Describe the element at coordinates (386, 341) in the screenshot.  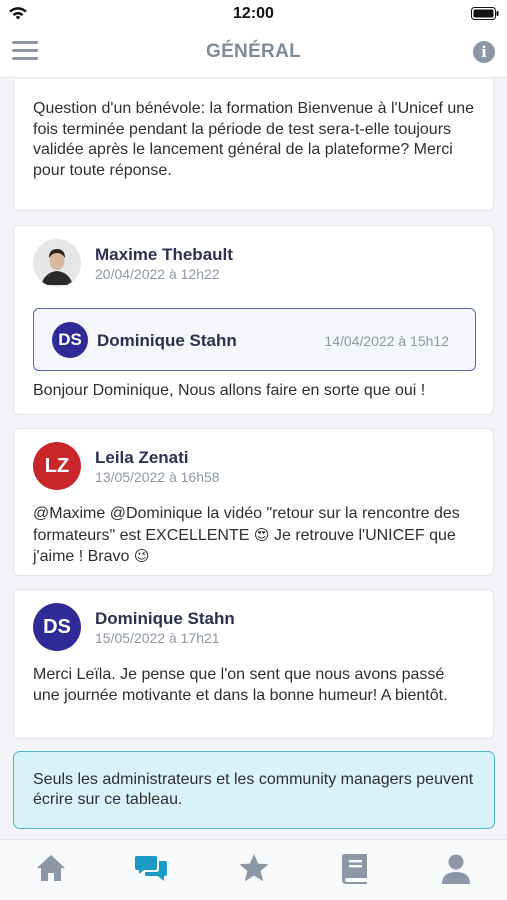
I see `quoted-date: 14/04/2022 à 15h12` at that location.